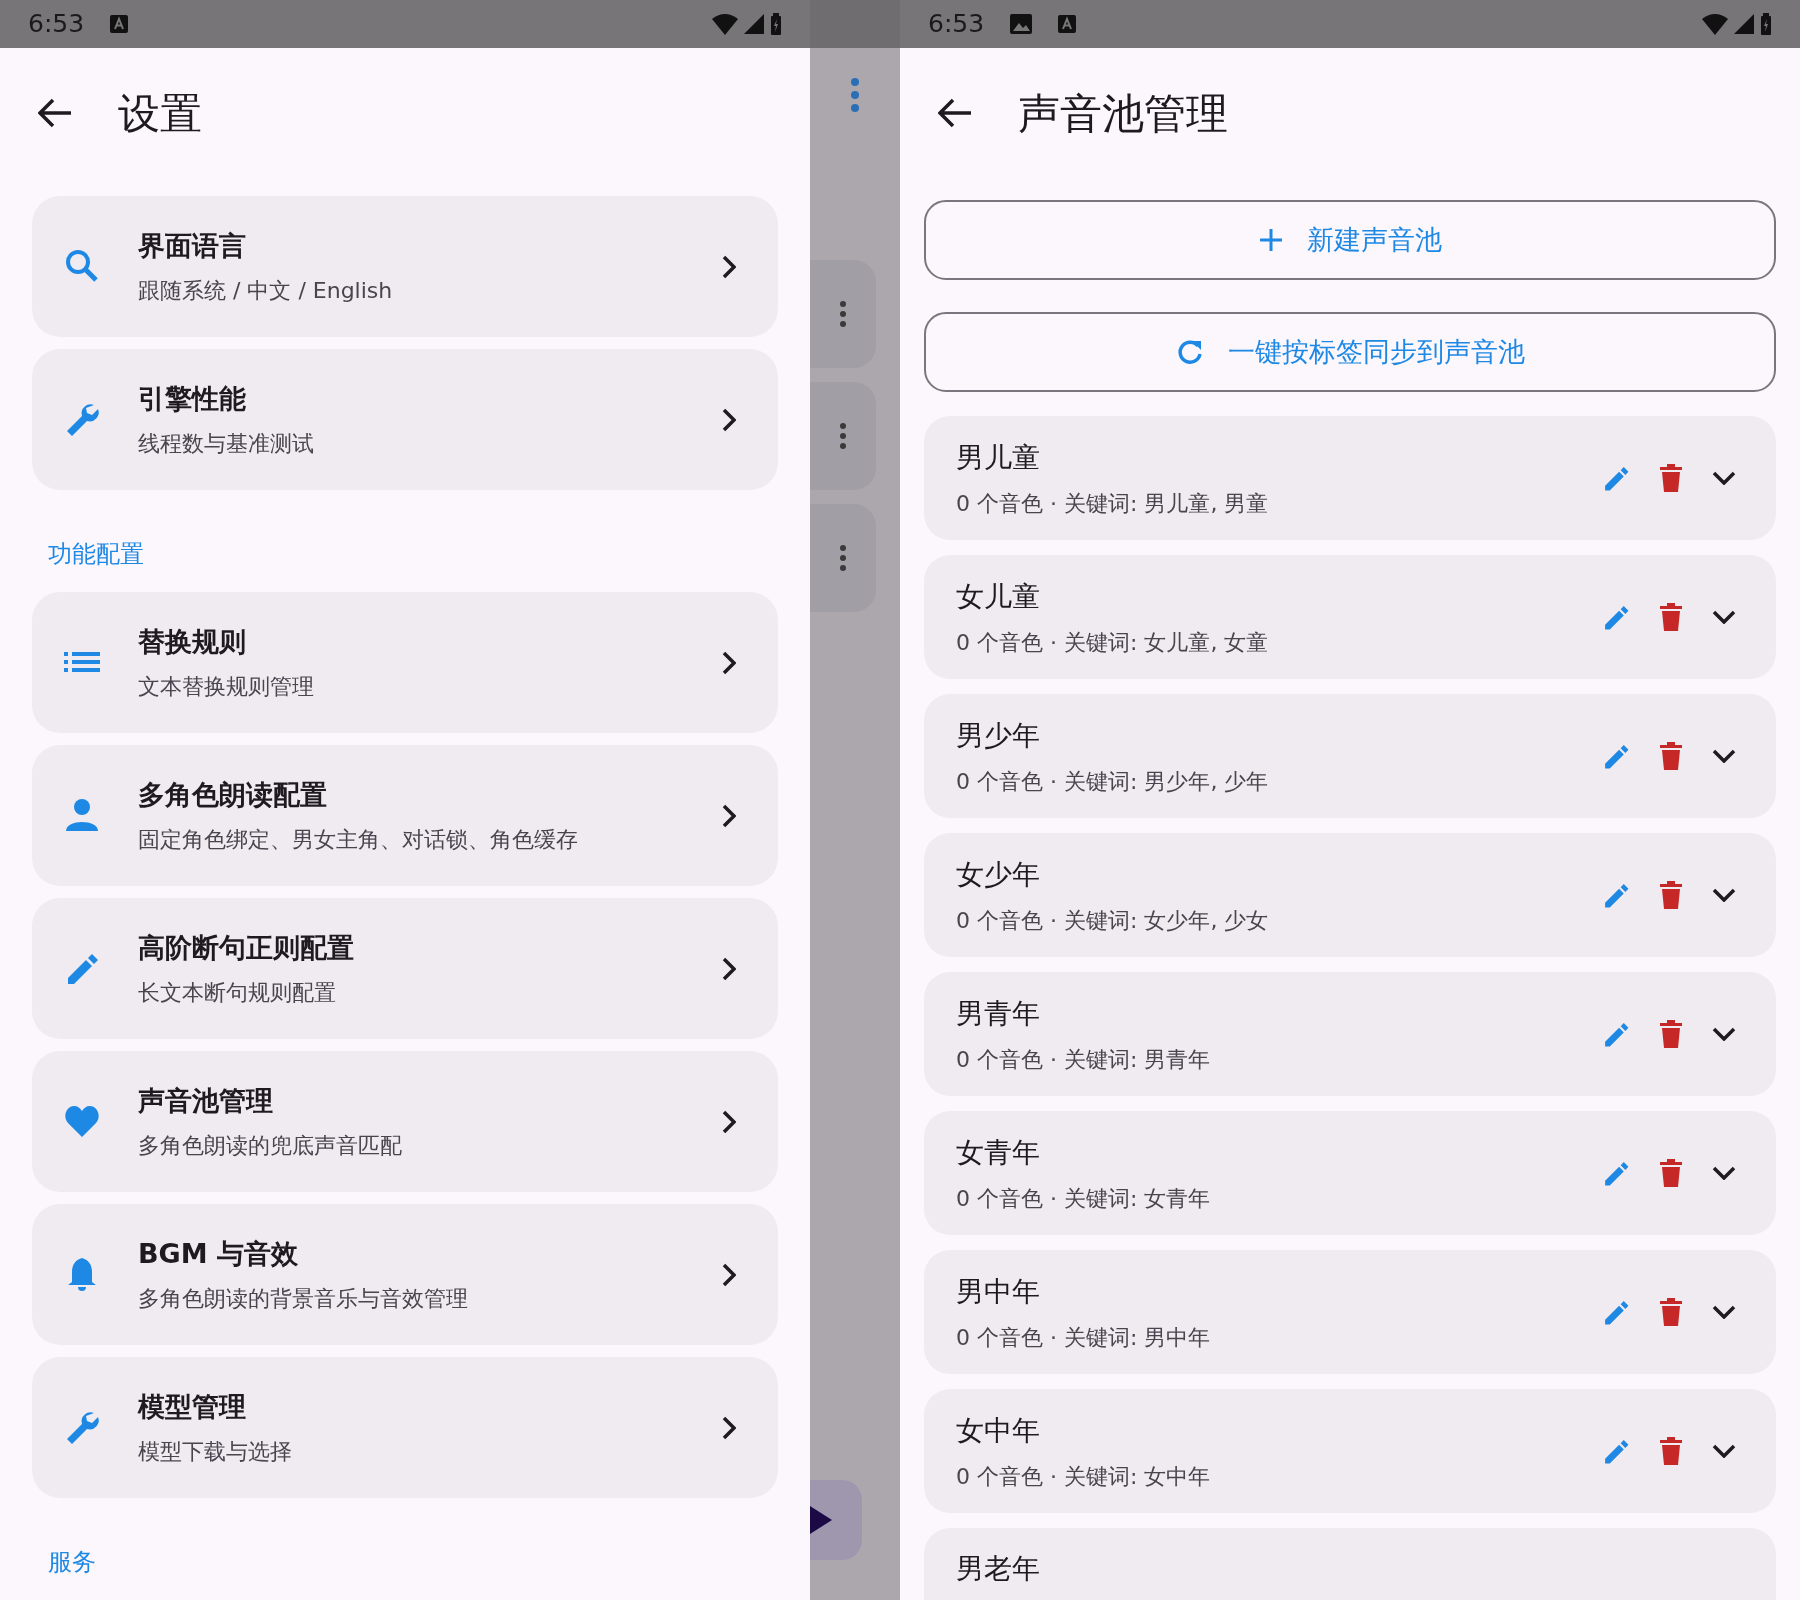  I want to click on settings-item: 声音池管理 多角色朗读的兜底声音匹配, so click(405, 1121).